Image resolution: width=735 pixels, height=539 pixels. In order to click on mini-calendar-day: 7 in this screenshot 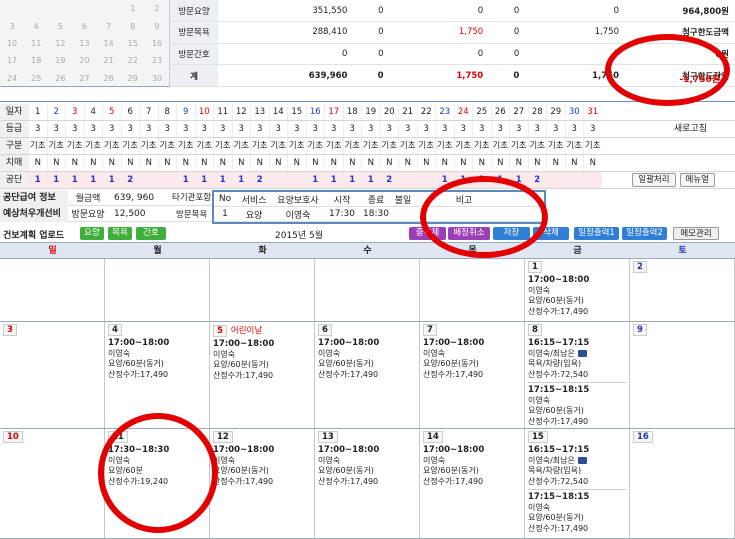, I will do `click(109, 26)`.